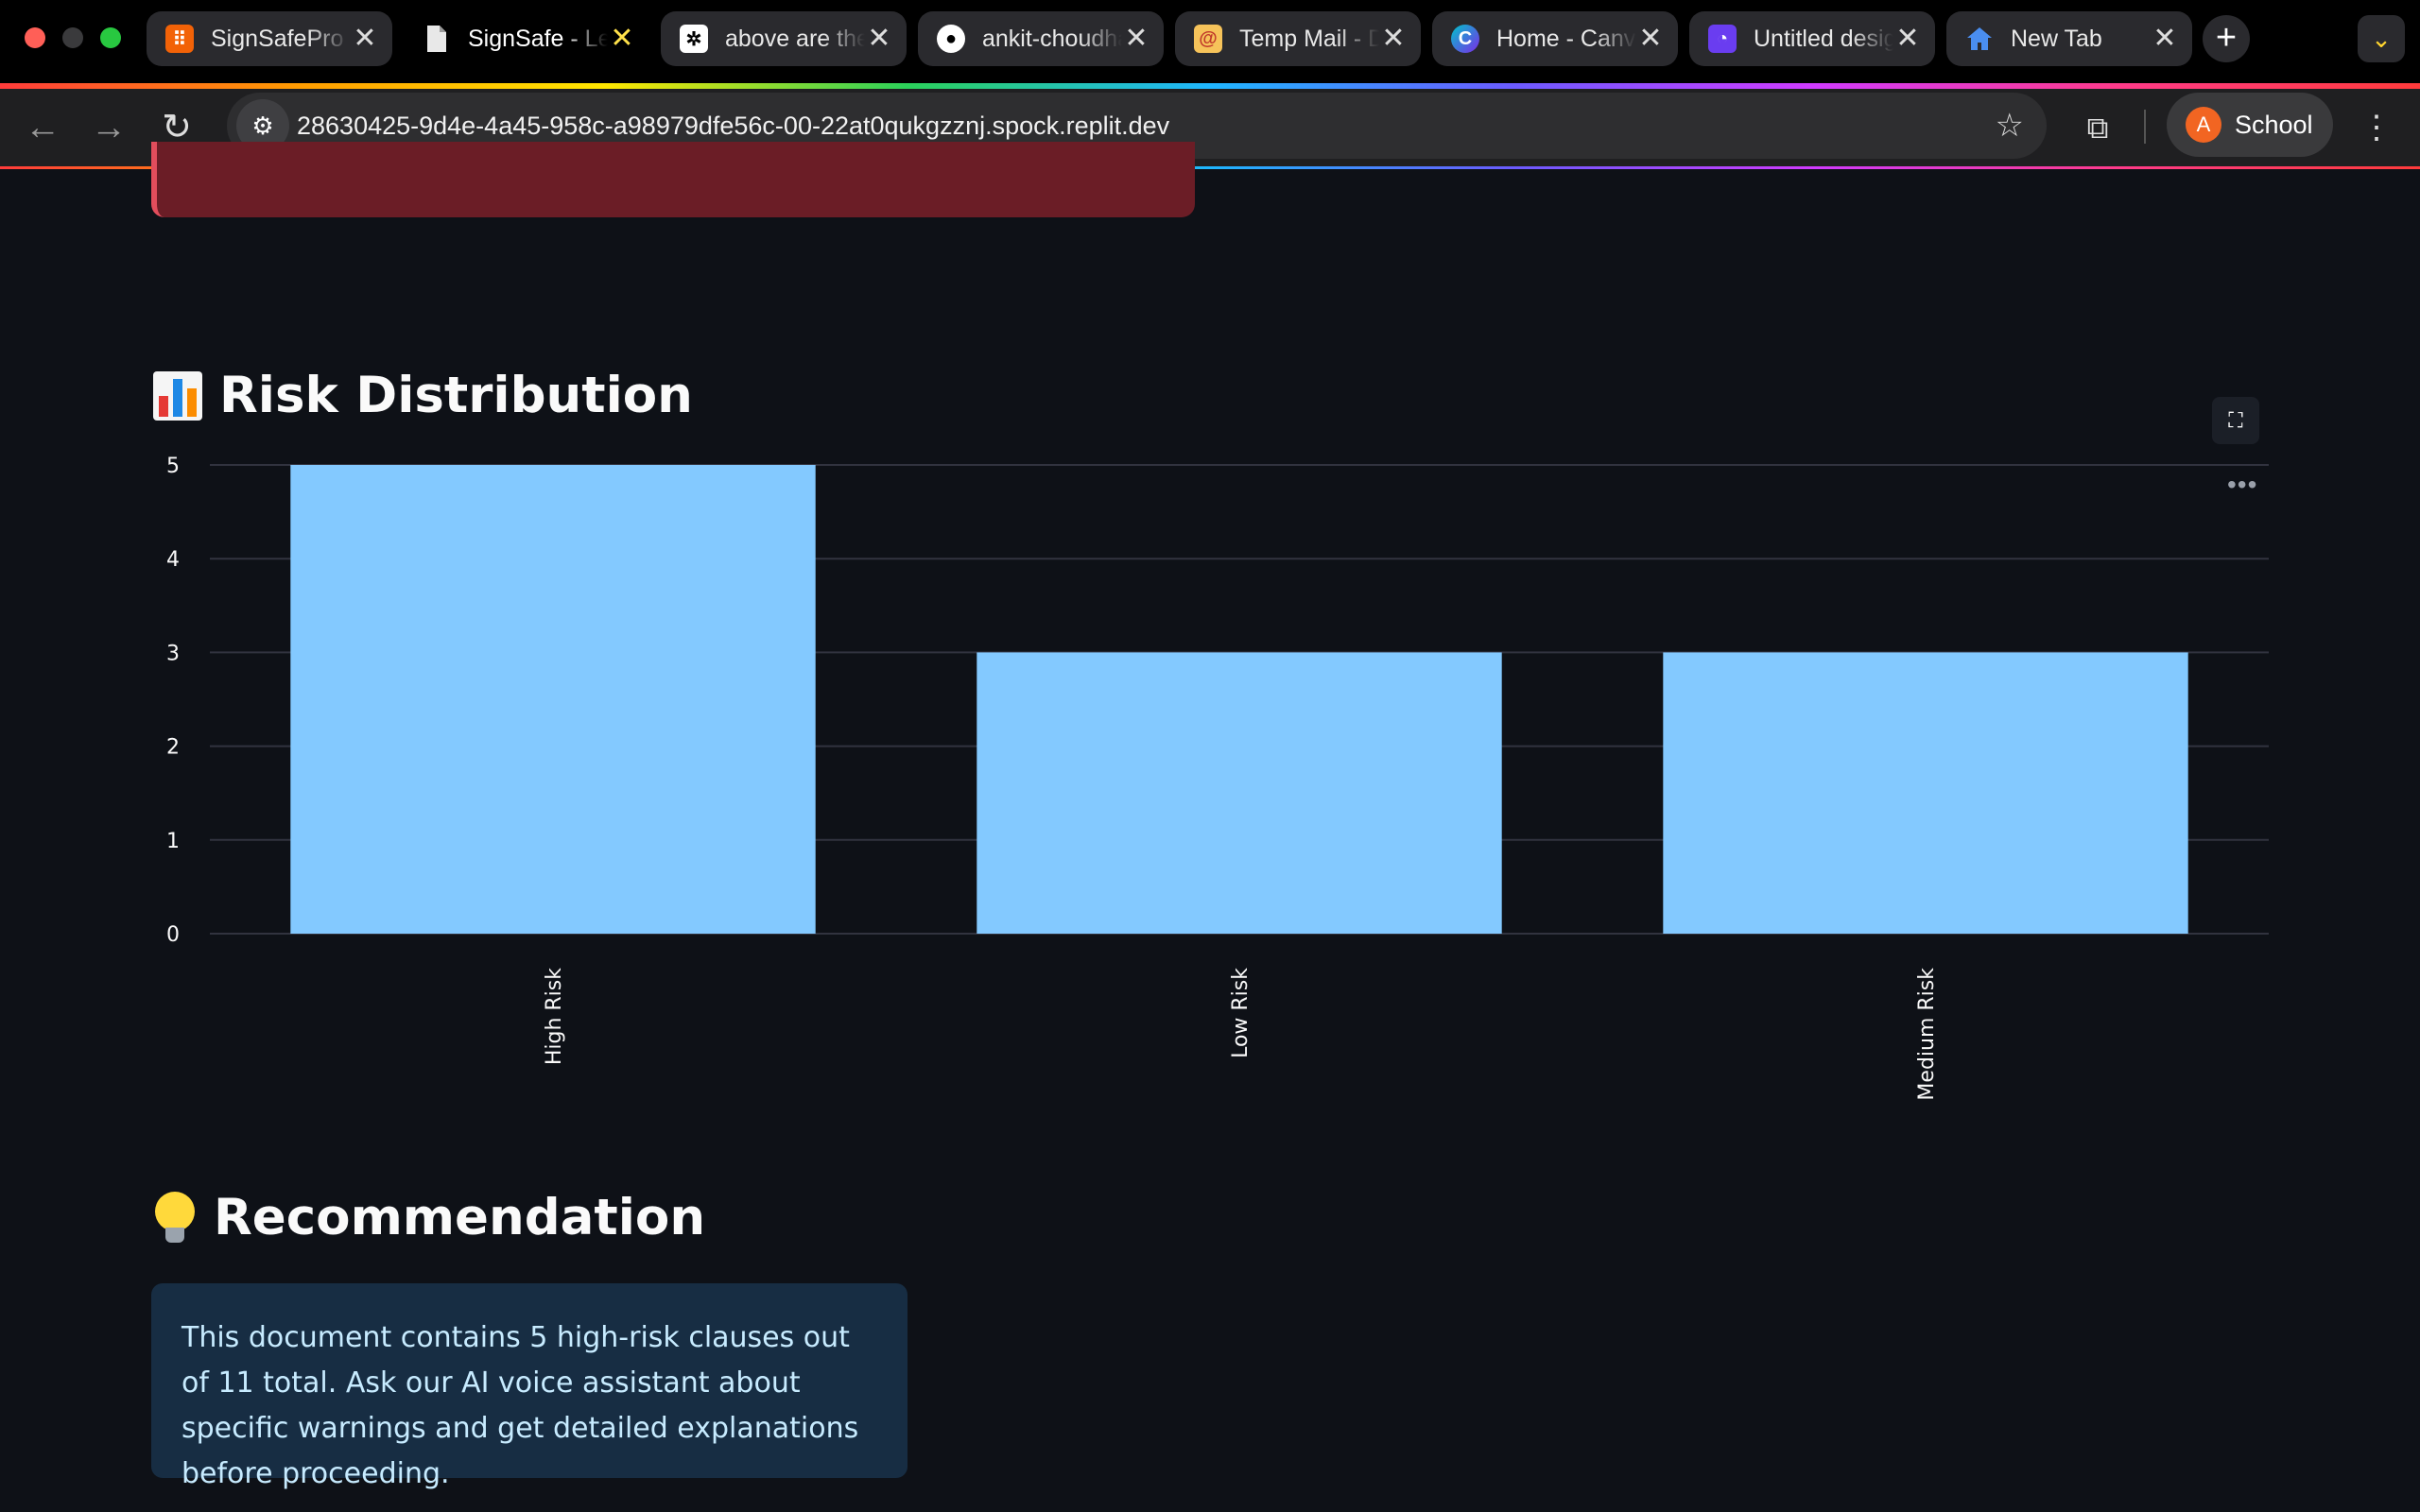  What do you see at coordinates (179, 39) in the screenshot?
I see `replit-icon: ⠿` at bounding box center [179, 39].